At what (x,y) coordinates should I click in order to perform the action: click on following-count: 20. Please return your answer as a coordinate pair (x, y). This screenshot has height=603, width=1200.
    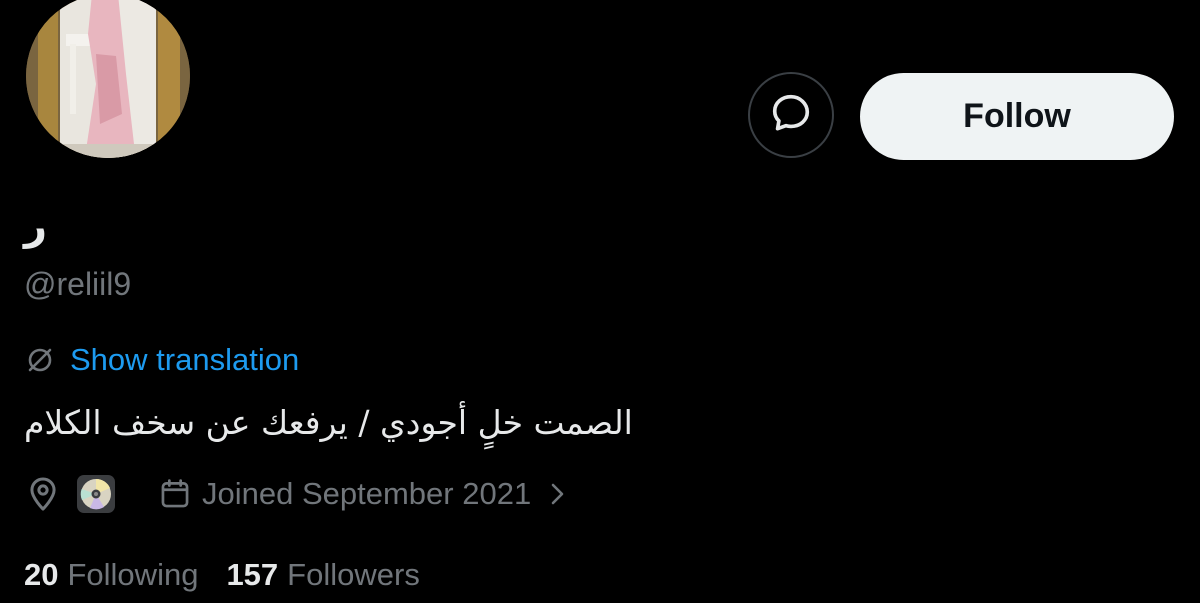
    Looking at the image, I should click on (41, 574).